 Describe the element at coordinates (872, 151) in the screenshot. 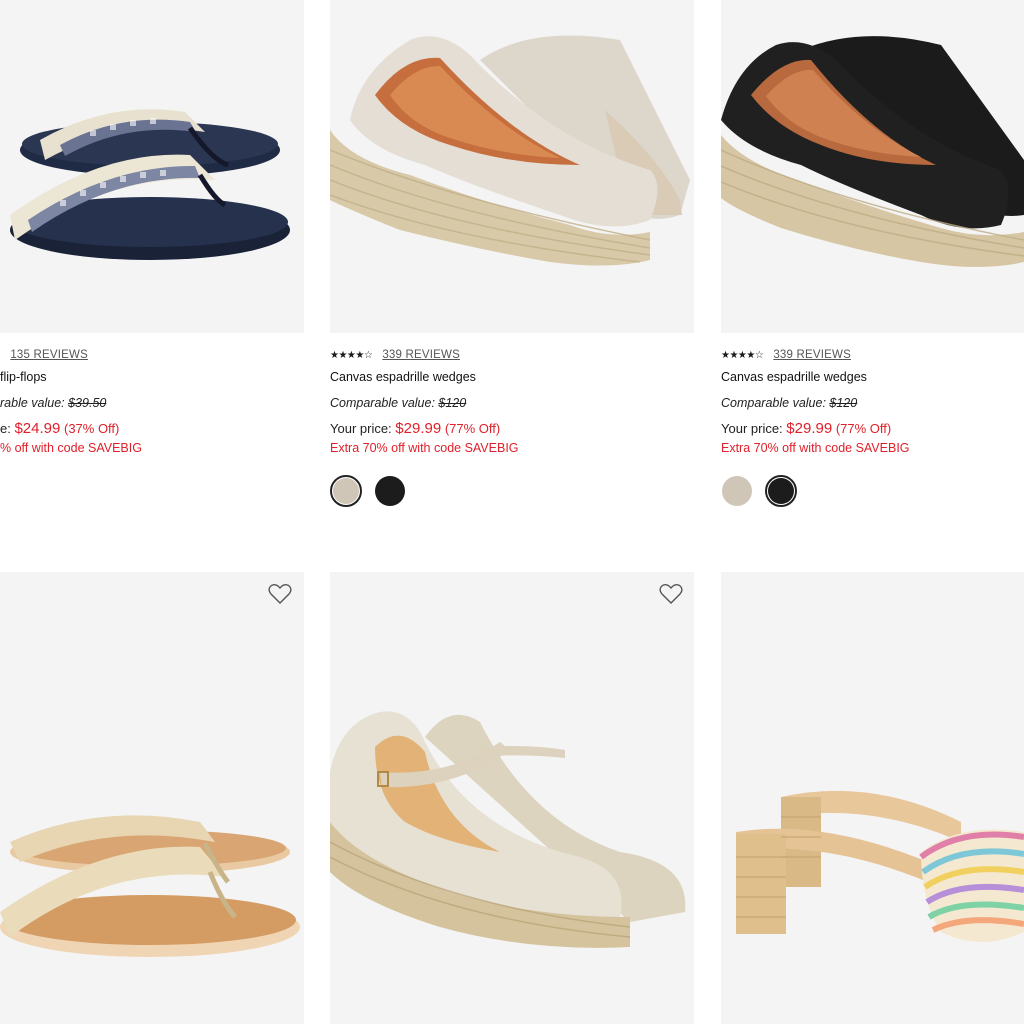

I see `black-espadrille-wedges-image` at that location.